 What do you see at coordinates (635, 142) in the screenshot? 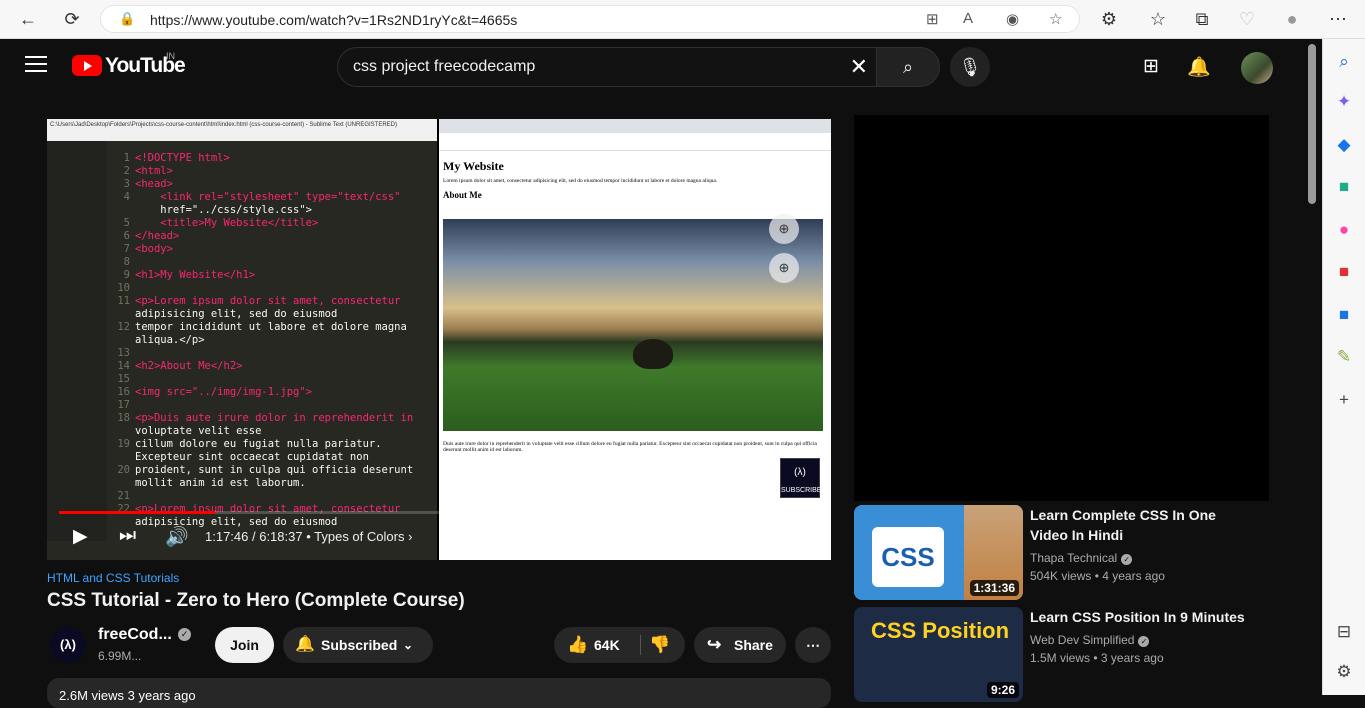
I see `frame-nav` at bounding box center [635, 142].